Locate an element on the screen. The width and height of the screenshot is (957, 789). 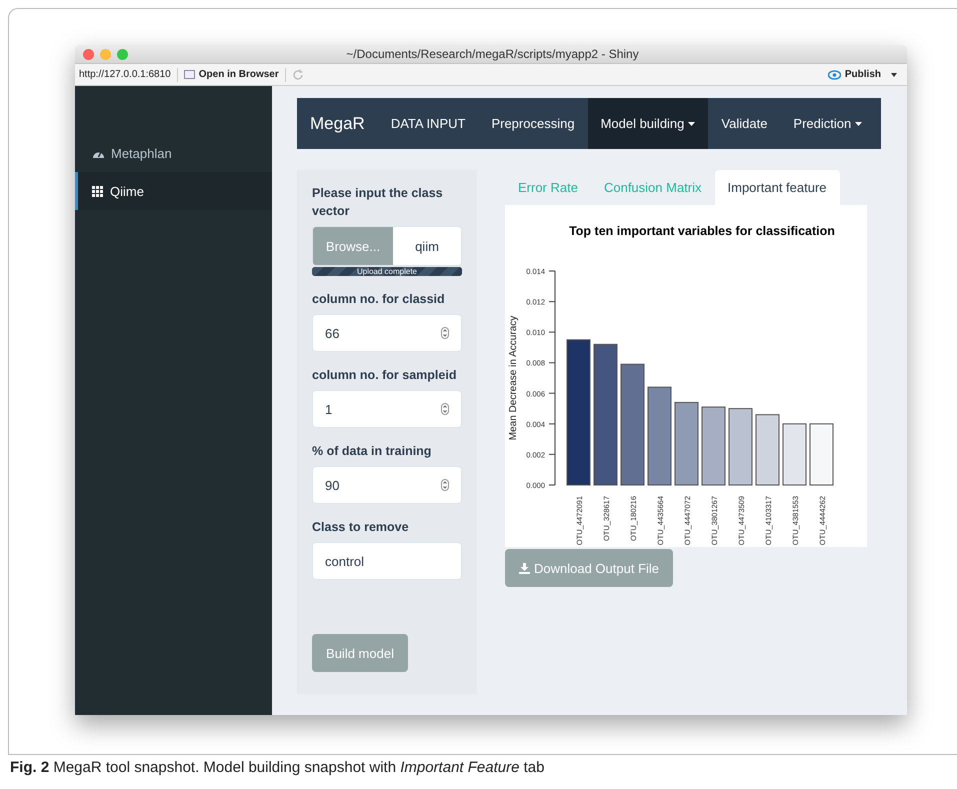
text-field: control is located at coordinates (387, 561).